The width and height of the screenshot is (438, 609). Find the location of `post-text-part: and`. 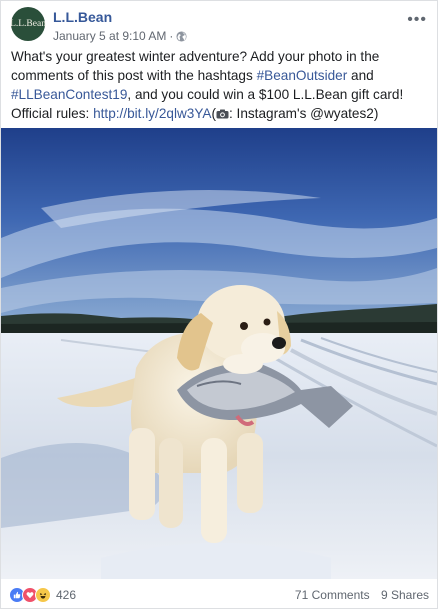

post-text-part: and is located at coordinates (360, 75).